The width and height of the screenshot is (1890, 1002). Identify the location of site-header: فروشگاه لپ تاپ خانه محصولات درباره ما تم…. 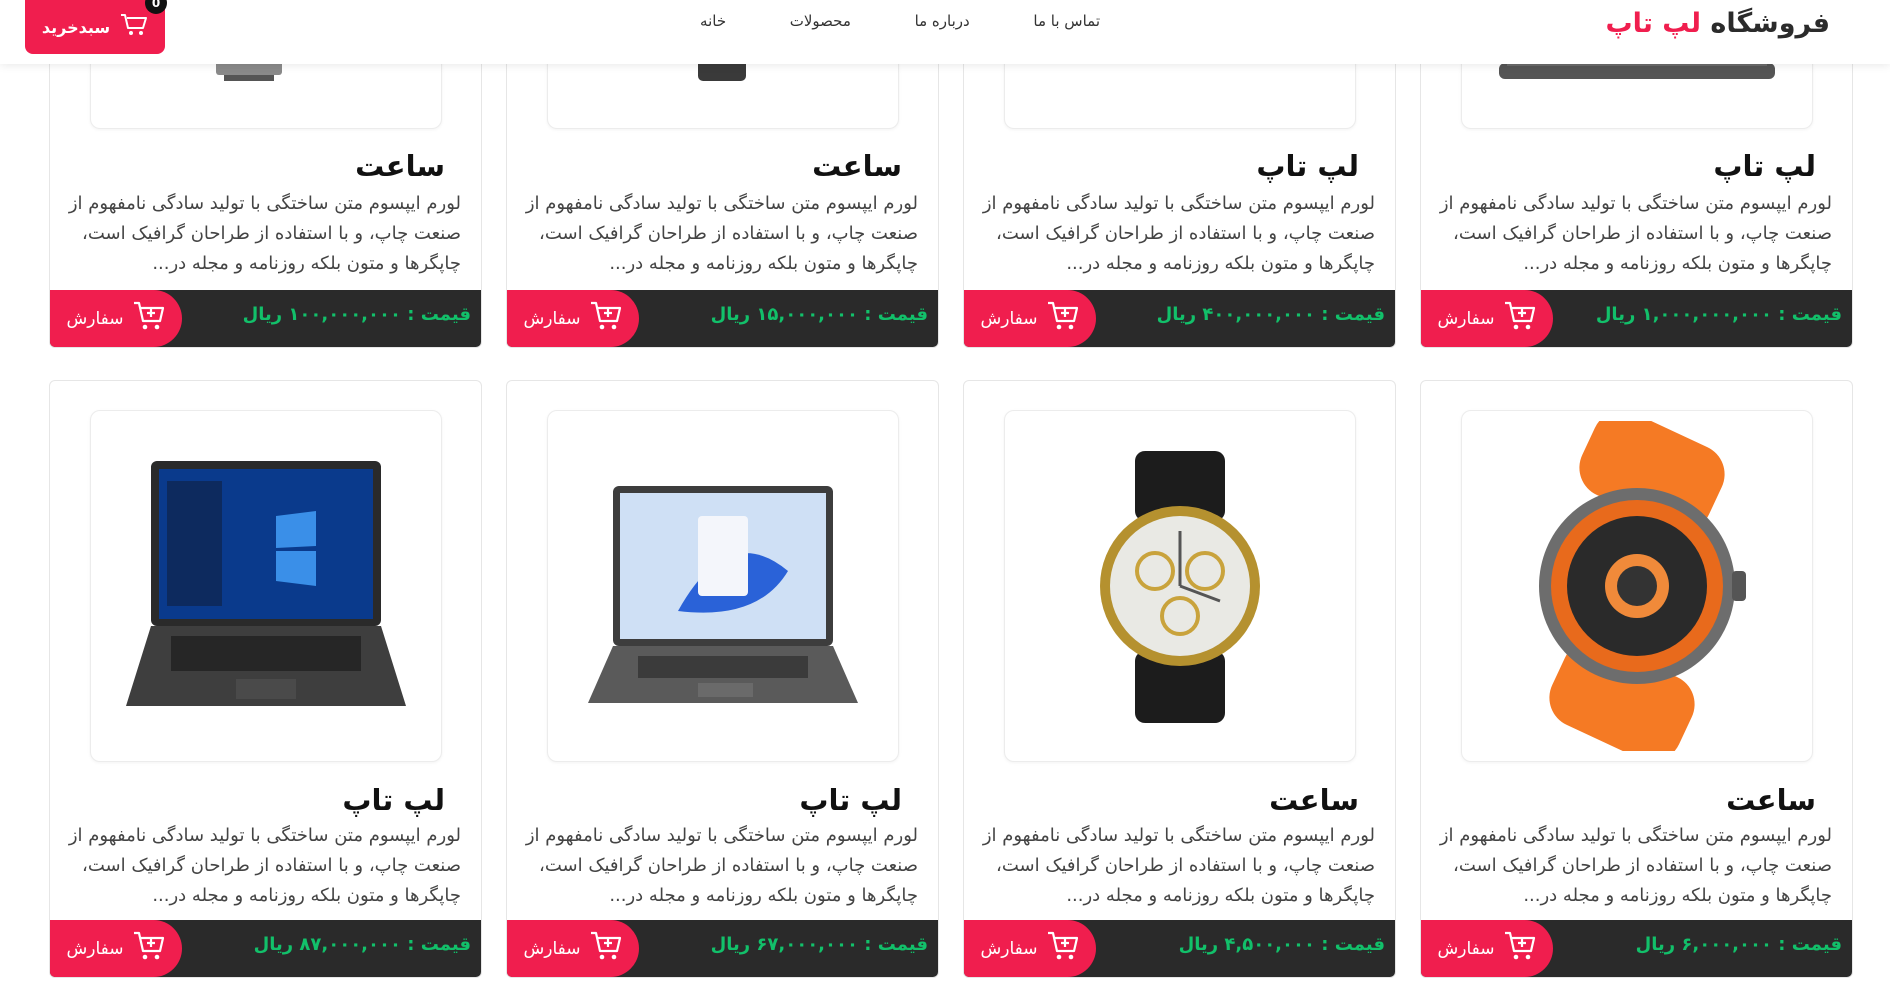
(945, 32).